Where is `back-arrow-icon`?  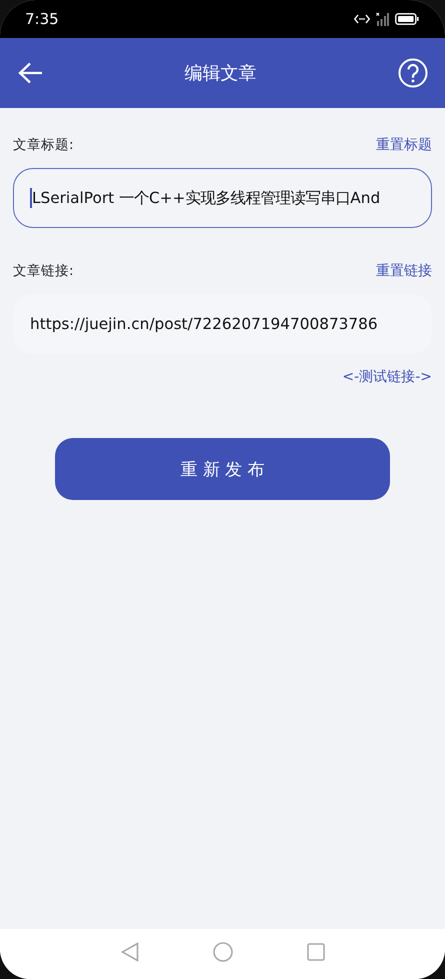
back-arrow-icon is located at coordinates (30, 73).